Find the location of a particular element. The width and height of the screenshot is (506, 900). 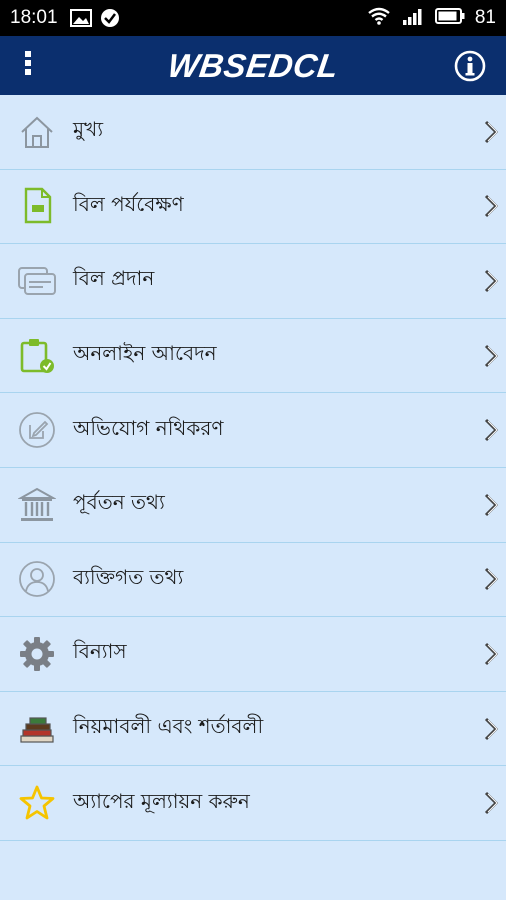

overflow-menu-icon is located at coordinates (28, 65).